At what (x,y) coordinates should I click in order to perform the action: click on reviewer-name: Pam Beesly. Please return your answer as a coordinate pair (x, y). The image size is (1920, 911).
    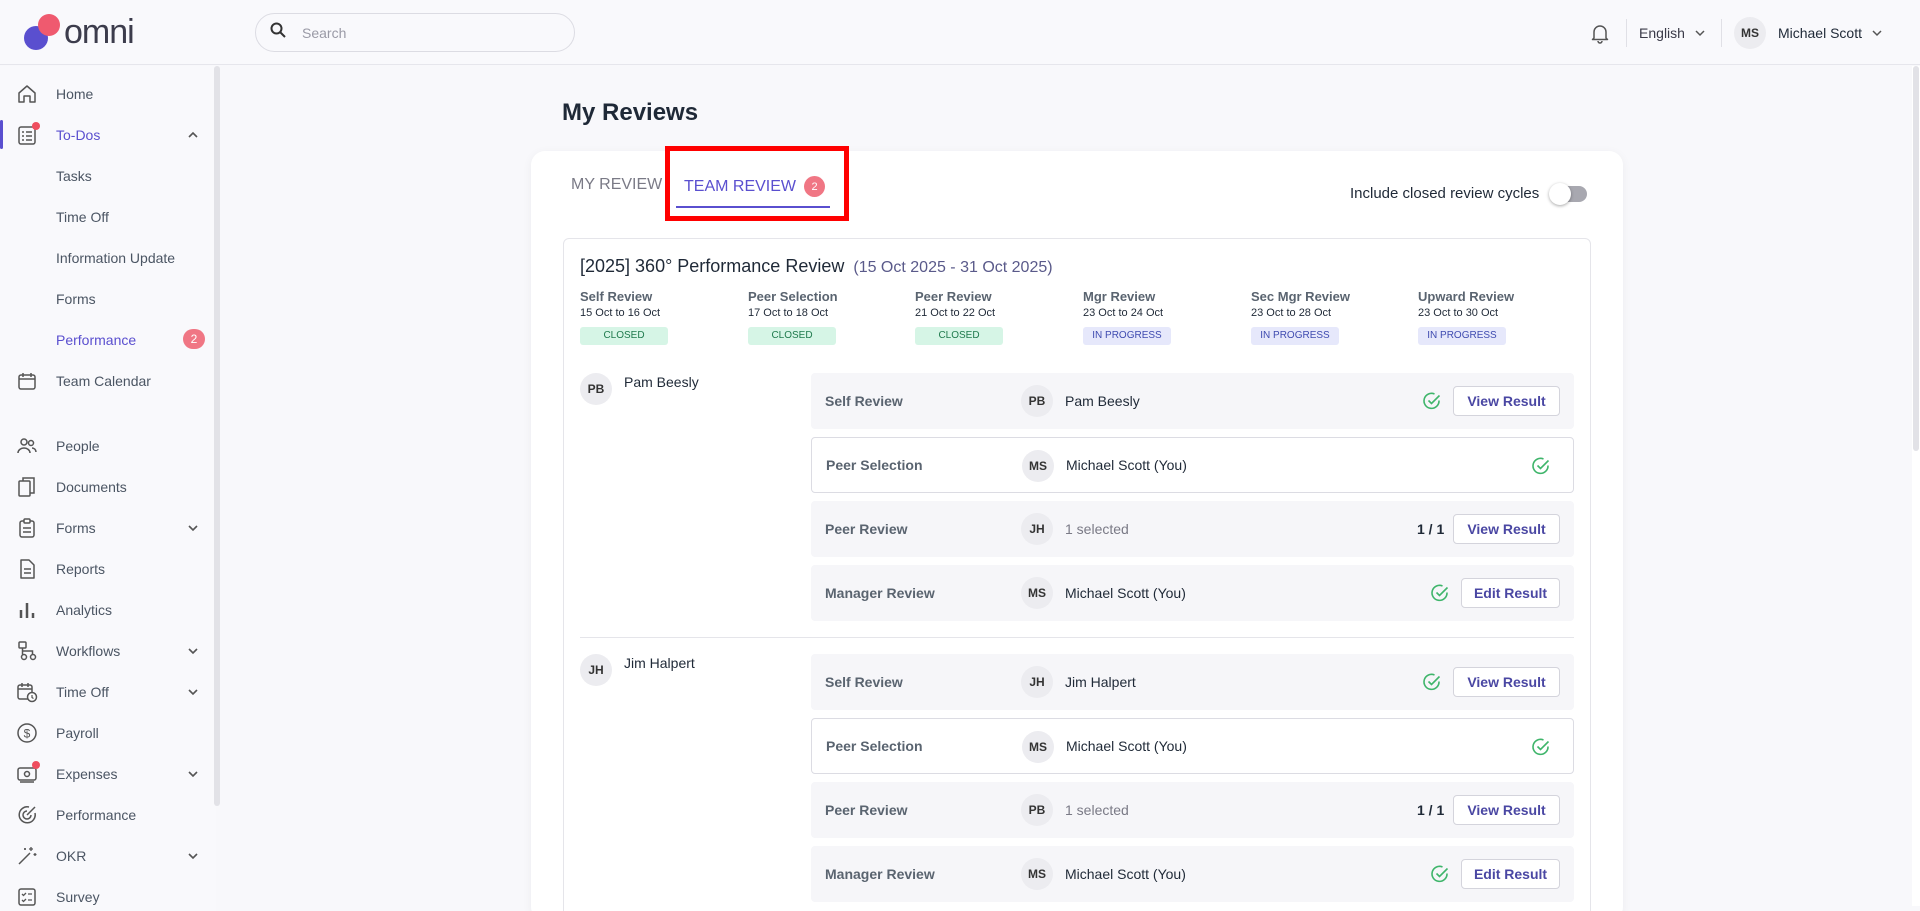
    Looking at the image, I should click on (1102, 401).